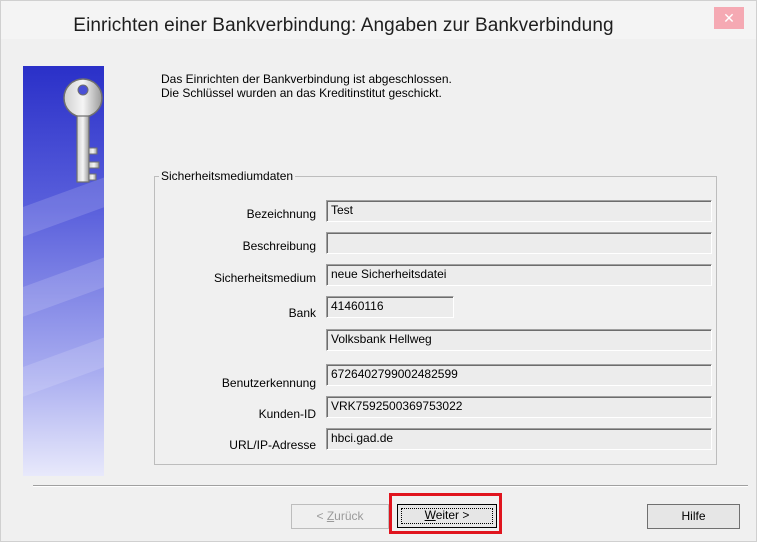 Image resolution: width=757 pixels, height=542 pixels. Describe the element at coordinates (519, 439) in the screenshot. I see `field-url: hbci.gad.de` at that location.